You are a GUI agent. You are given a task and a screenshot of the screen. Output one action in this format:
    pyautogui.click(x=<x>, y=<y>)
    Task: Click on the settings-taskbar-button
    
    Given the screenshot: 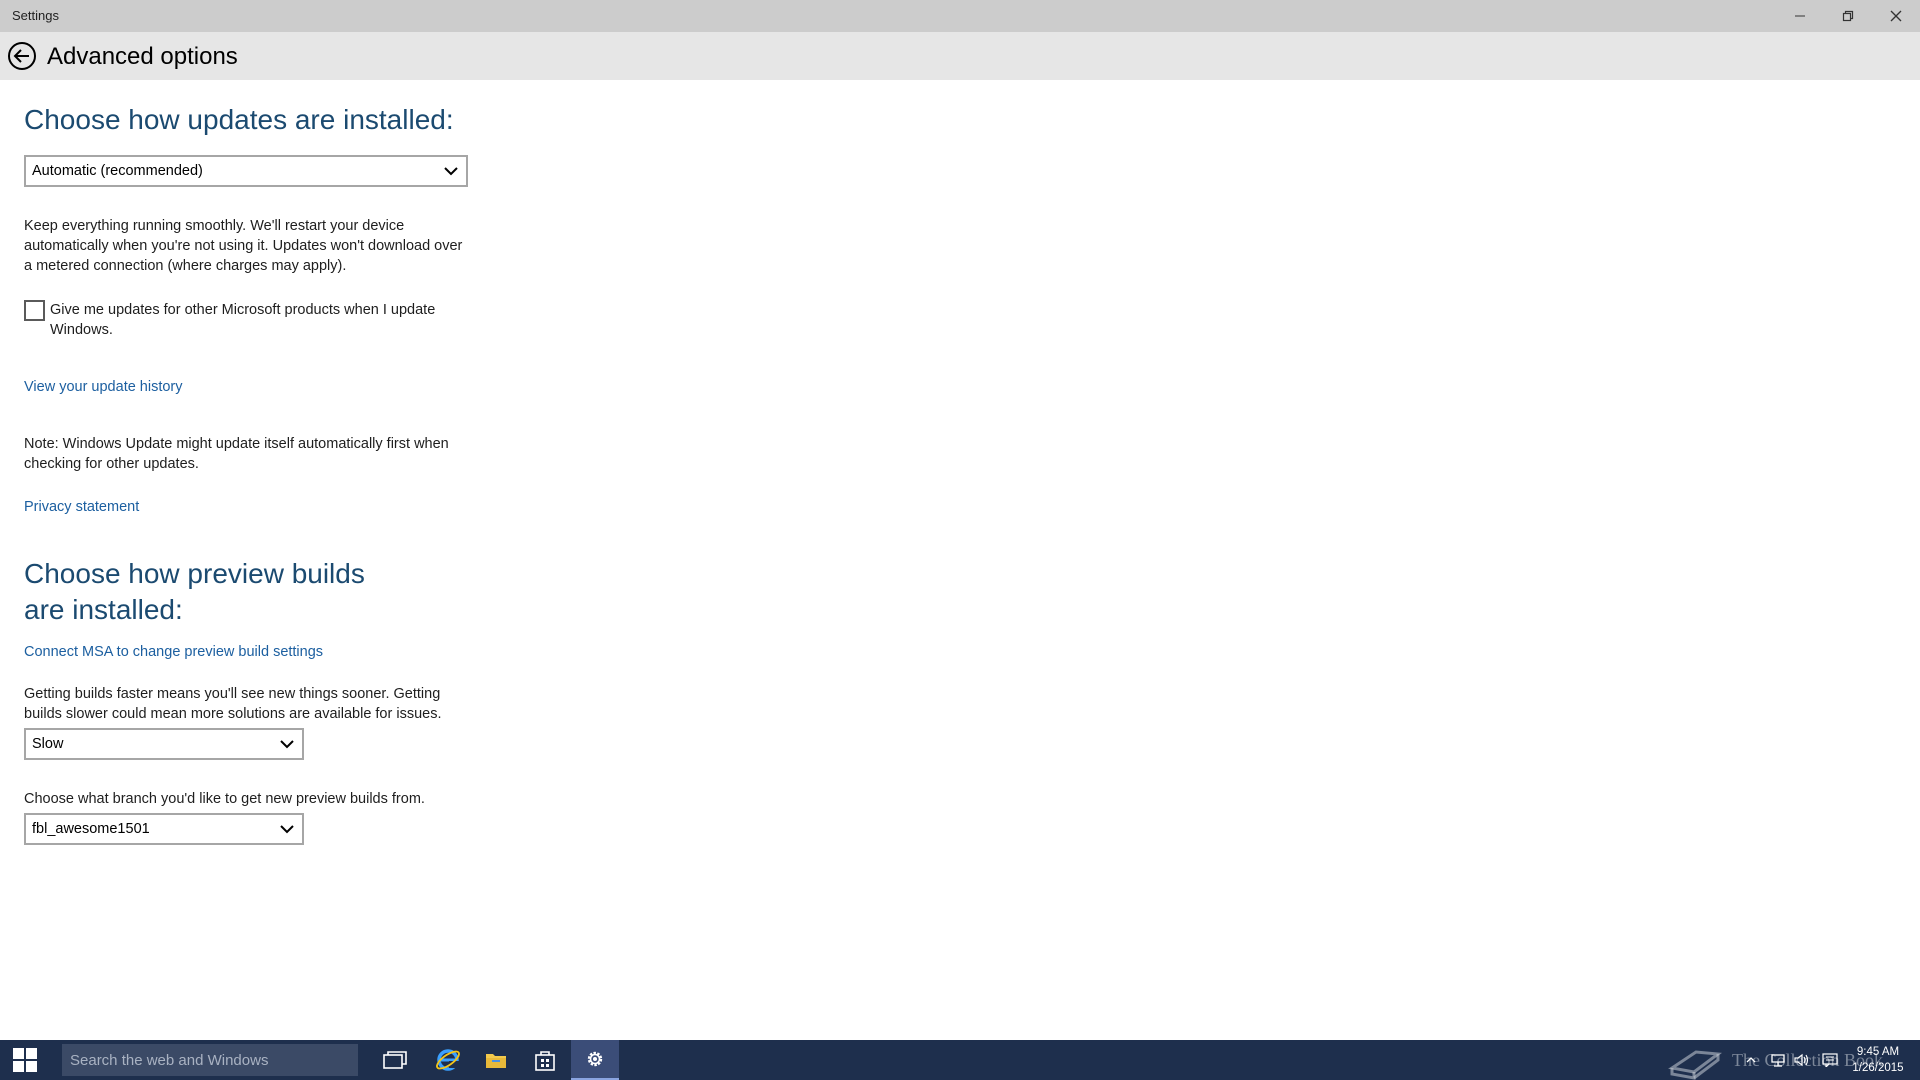 What is the action you would take?
    pyautogui.click(x=595, y=1060)
    